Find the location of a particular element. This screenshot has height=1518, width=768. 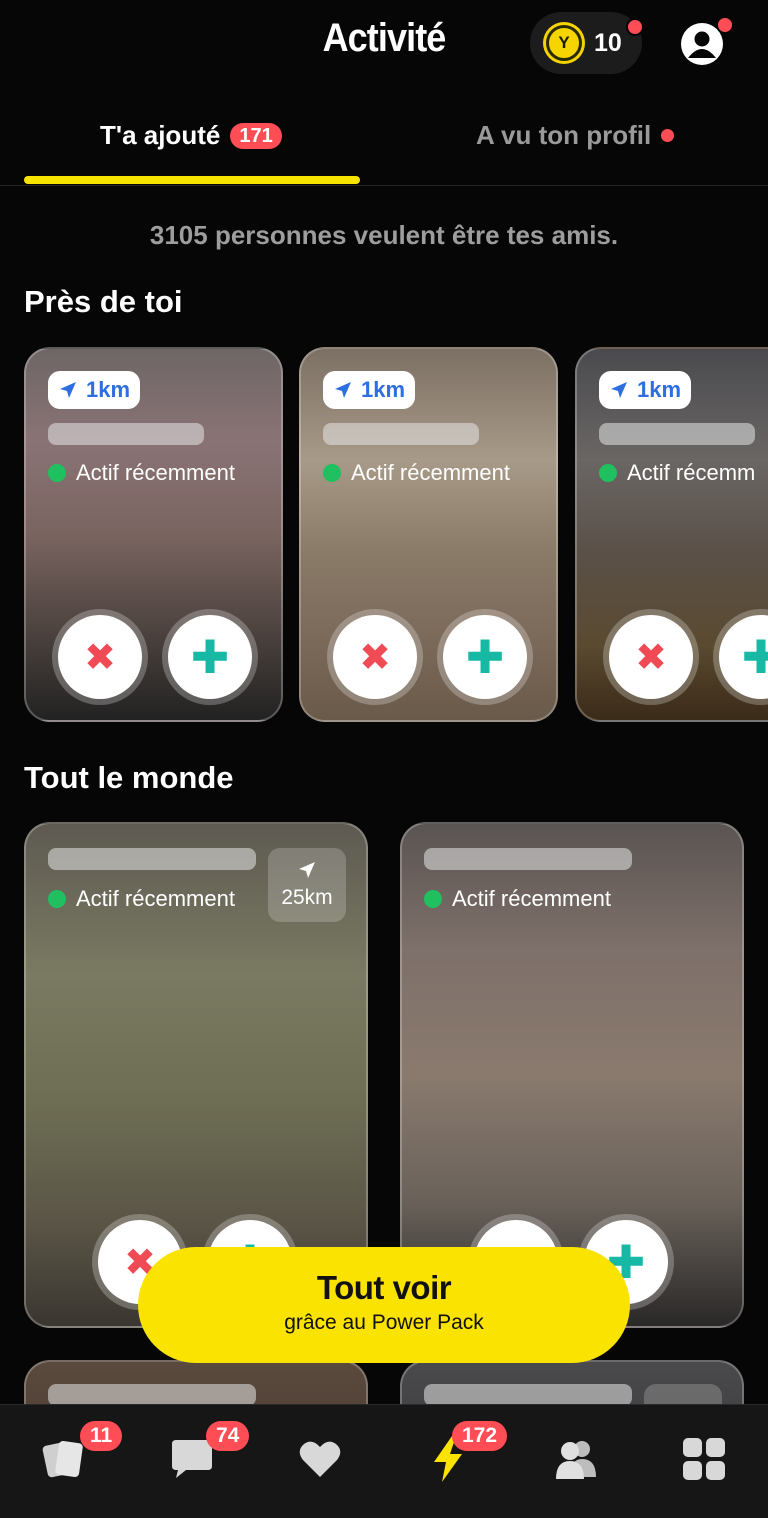

grid-icon is located at coordinates (704, 1459).